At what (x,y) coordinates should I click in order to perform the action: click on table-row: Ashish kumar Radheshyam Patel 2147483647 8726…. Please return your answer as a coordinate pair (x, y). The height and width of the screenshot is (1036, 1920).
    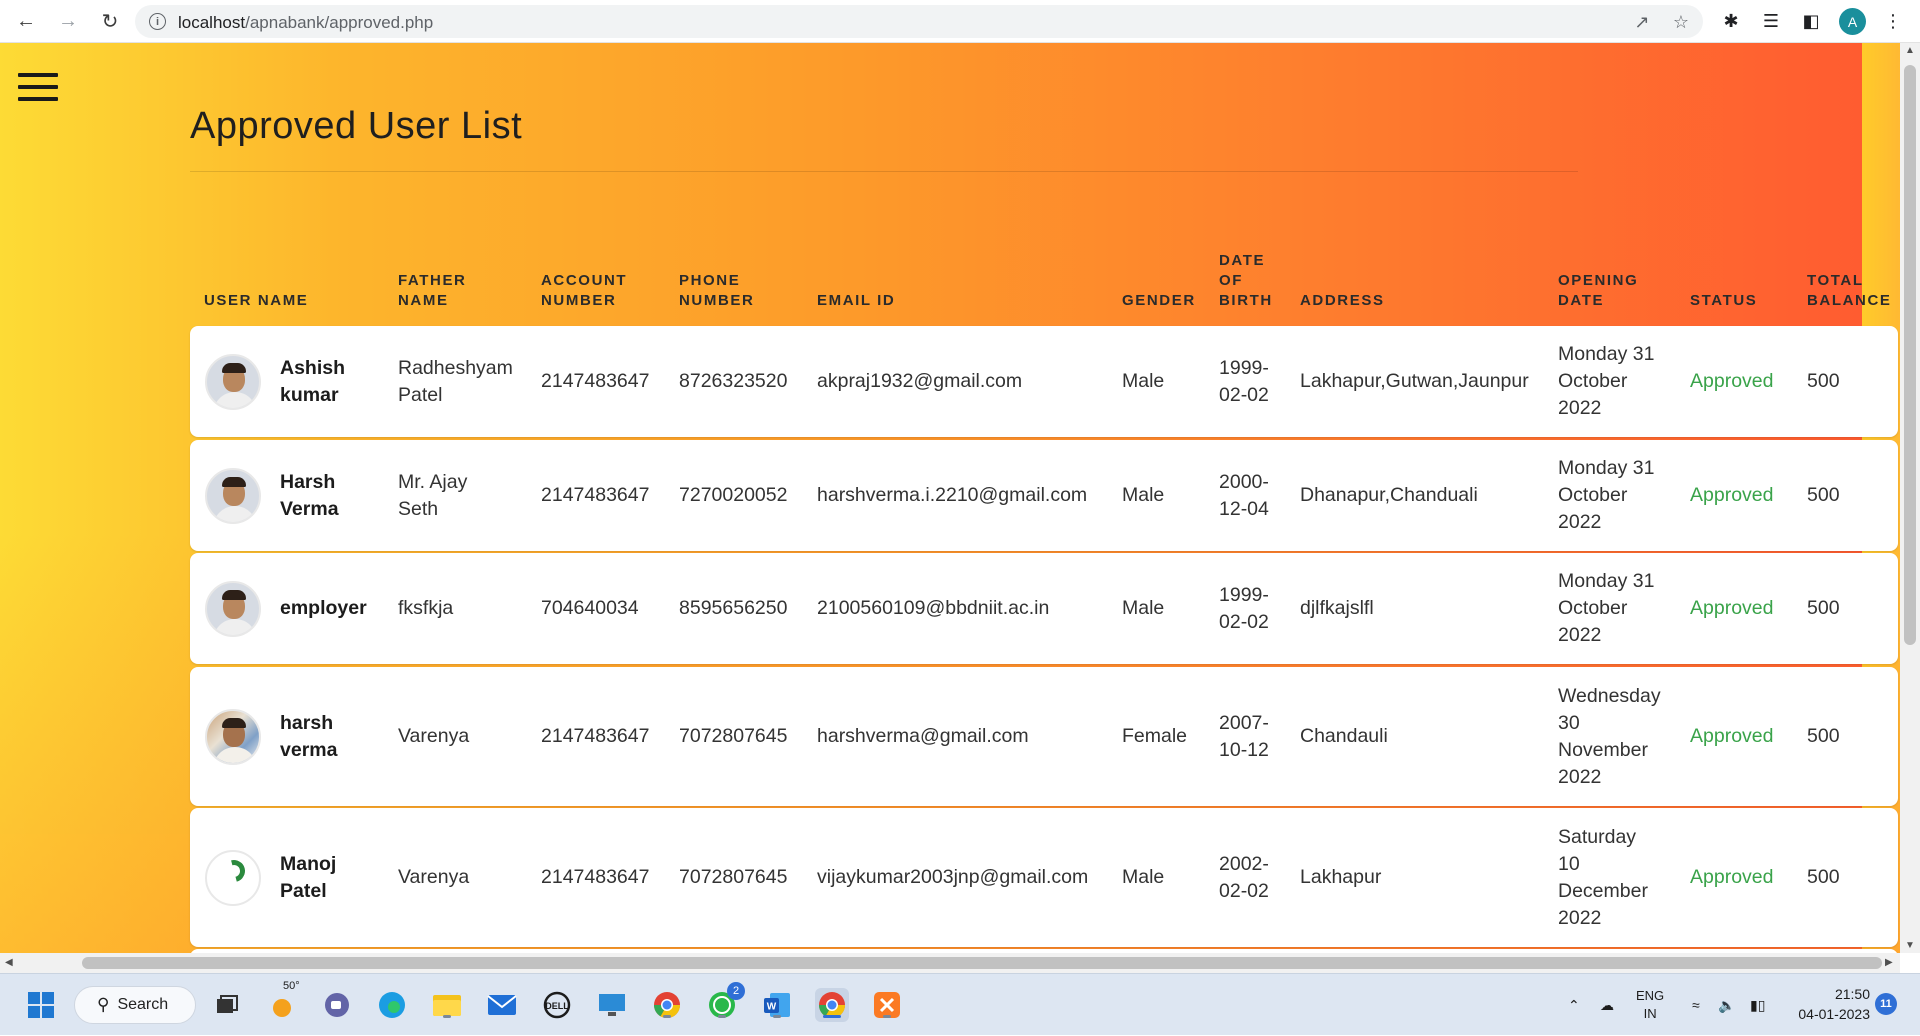
    Looking at the image, I should click on (1044, 381).